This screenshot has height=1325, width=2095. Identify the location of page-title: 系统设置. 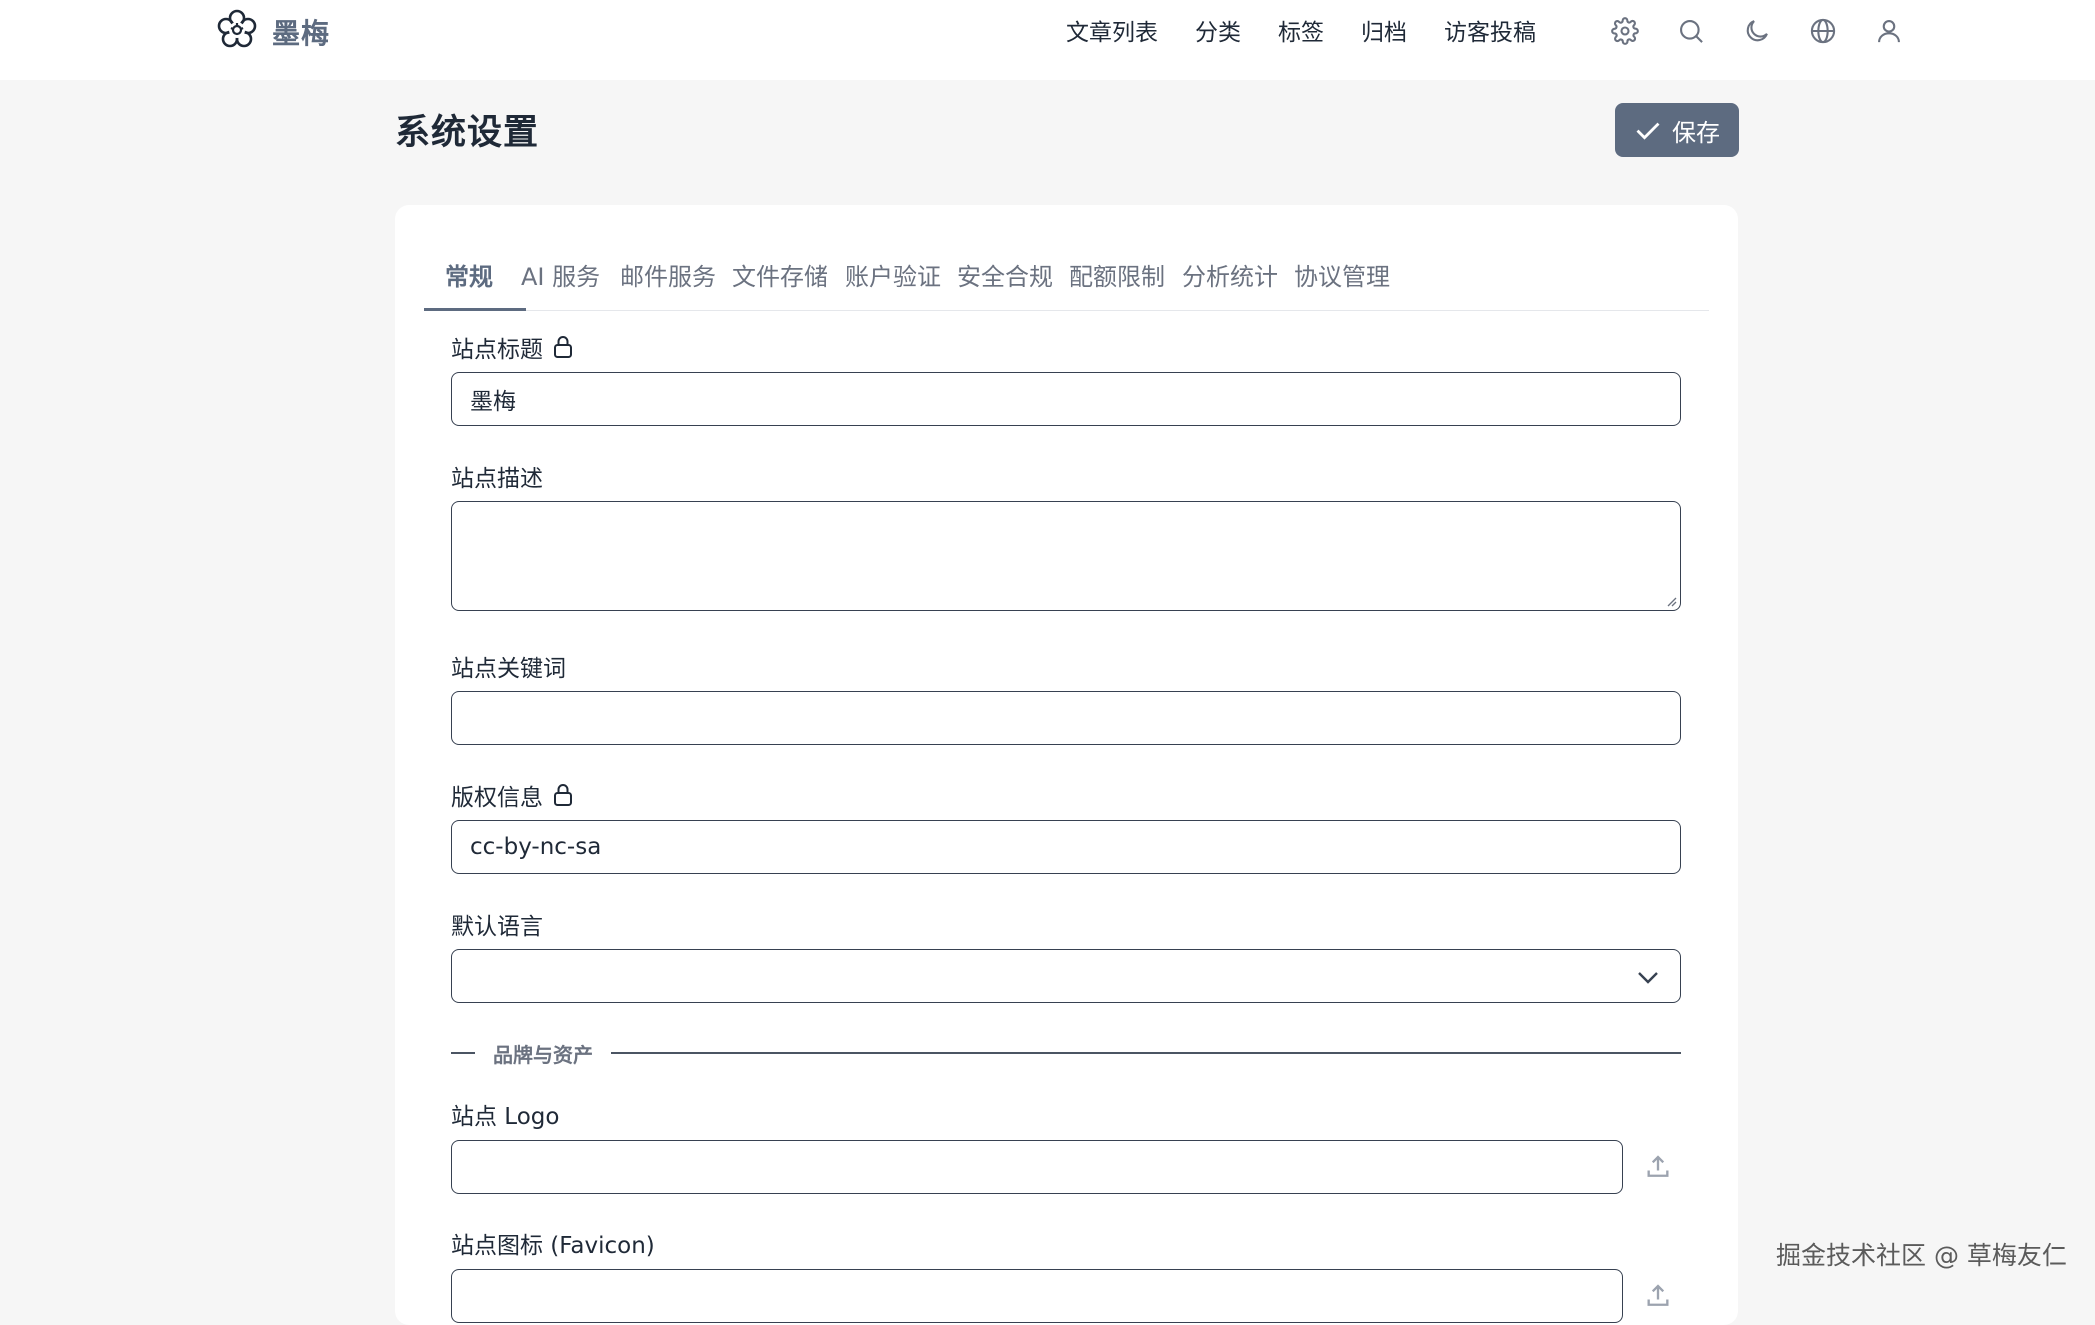
(467, 133).